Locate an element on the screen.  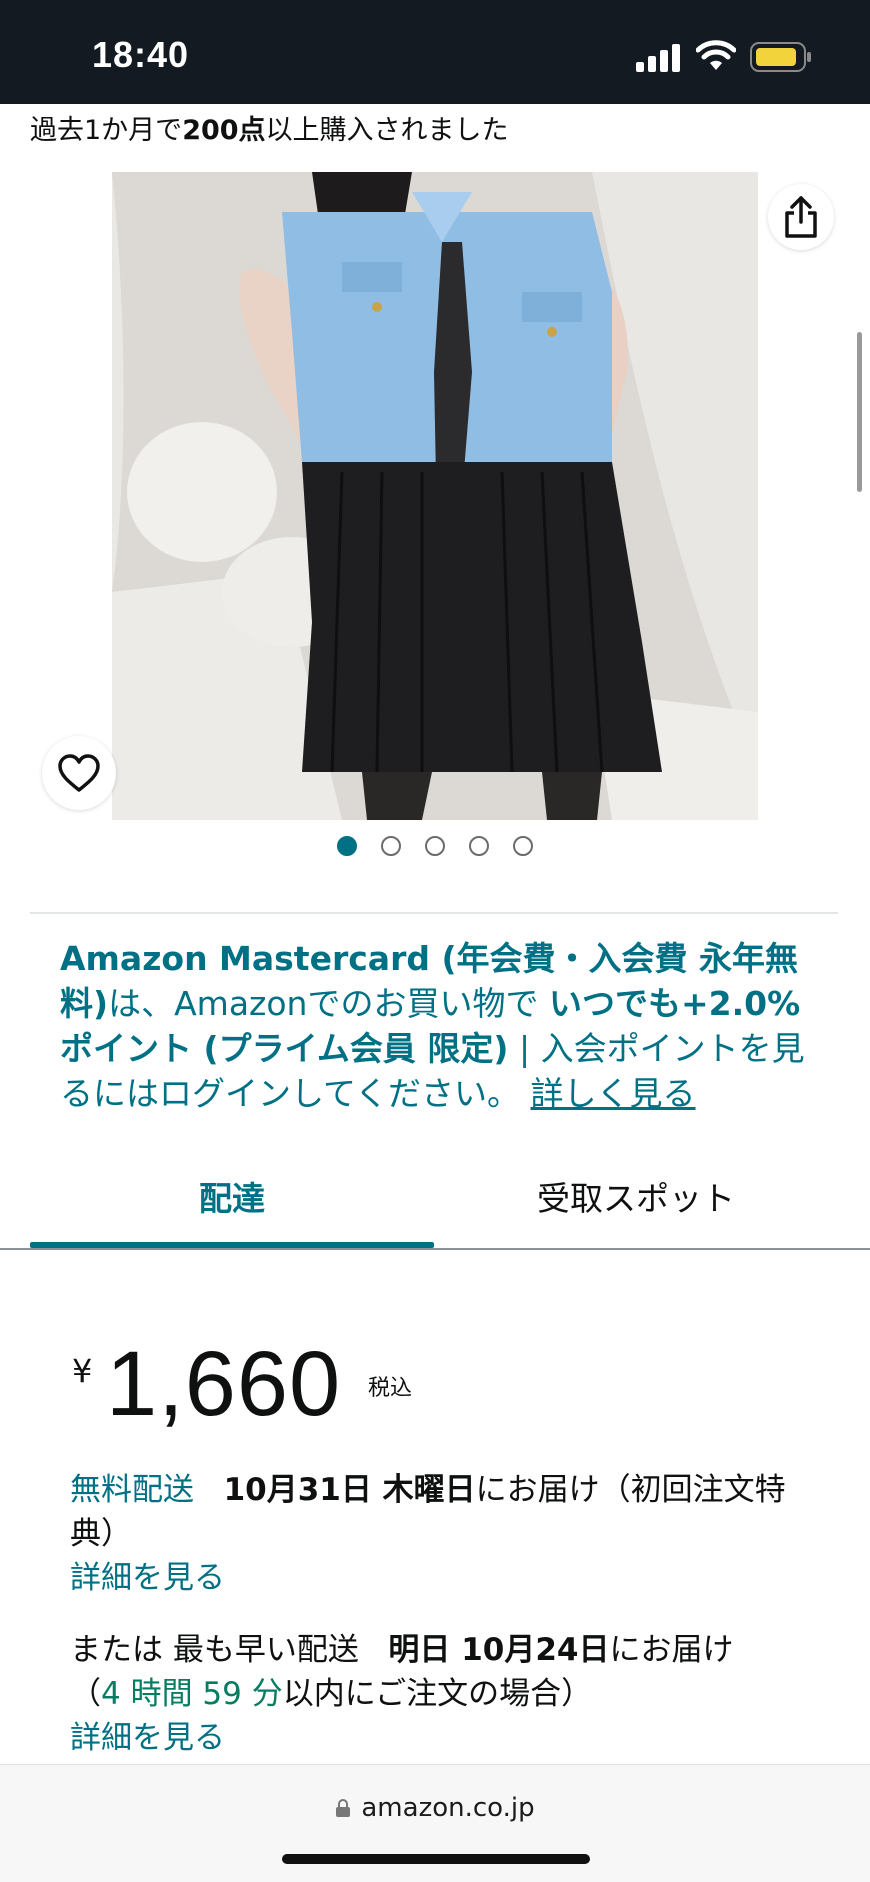
cellular-signal-icon is located at coordinates (658, 58).